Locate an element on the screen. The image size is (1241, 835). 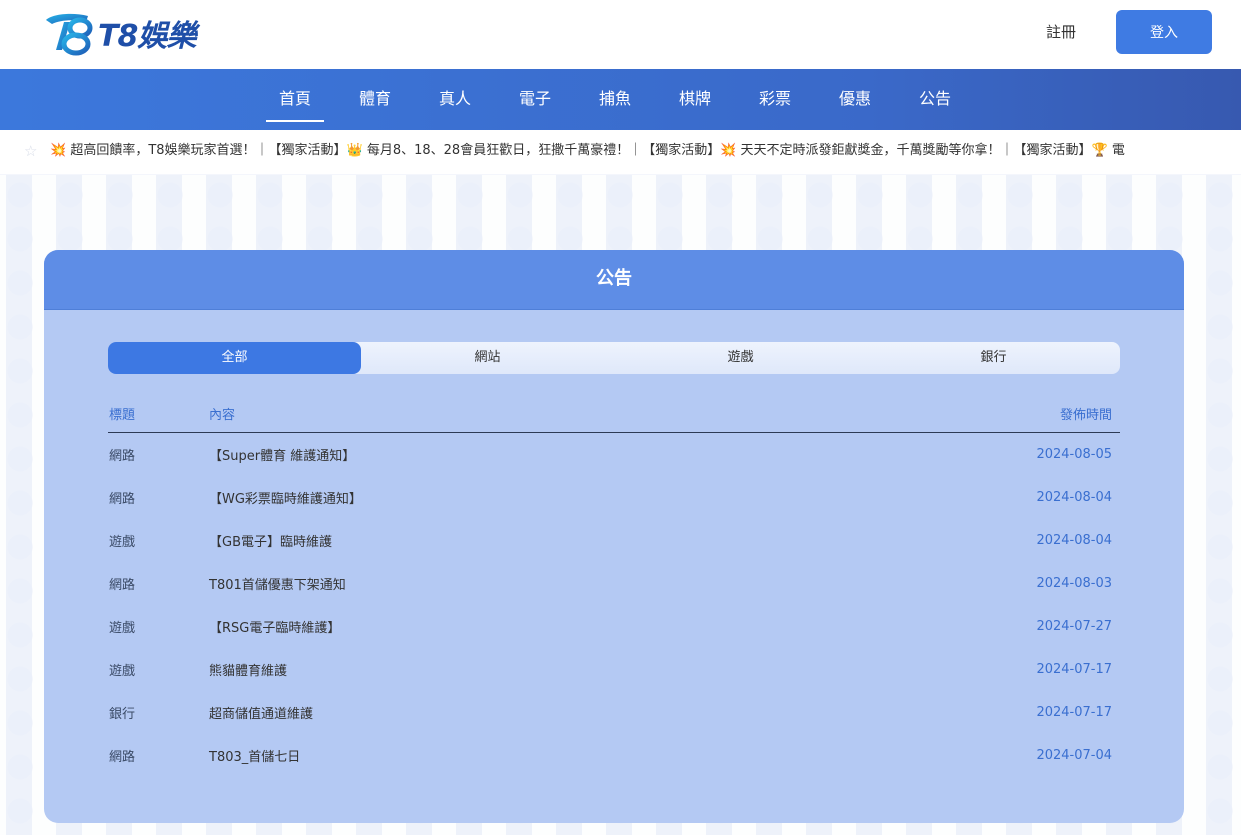
nav-item-sports: 體育 is located at coordinates (375, 99).